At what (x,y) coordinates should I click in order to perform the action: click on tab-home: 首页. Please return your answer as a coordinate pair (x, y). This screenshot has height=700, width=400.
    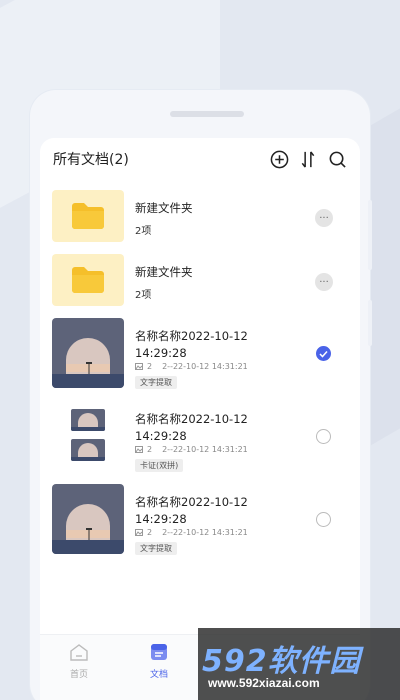
    Looking at the image, I should click on (79, 661).